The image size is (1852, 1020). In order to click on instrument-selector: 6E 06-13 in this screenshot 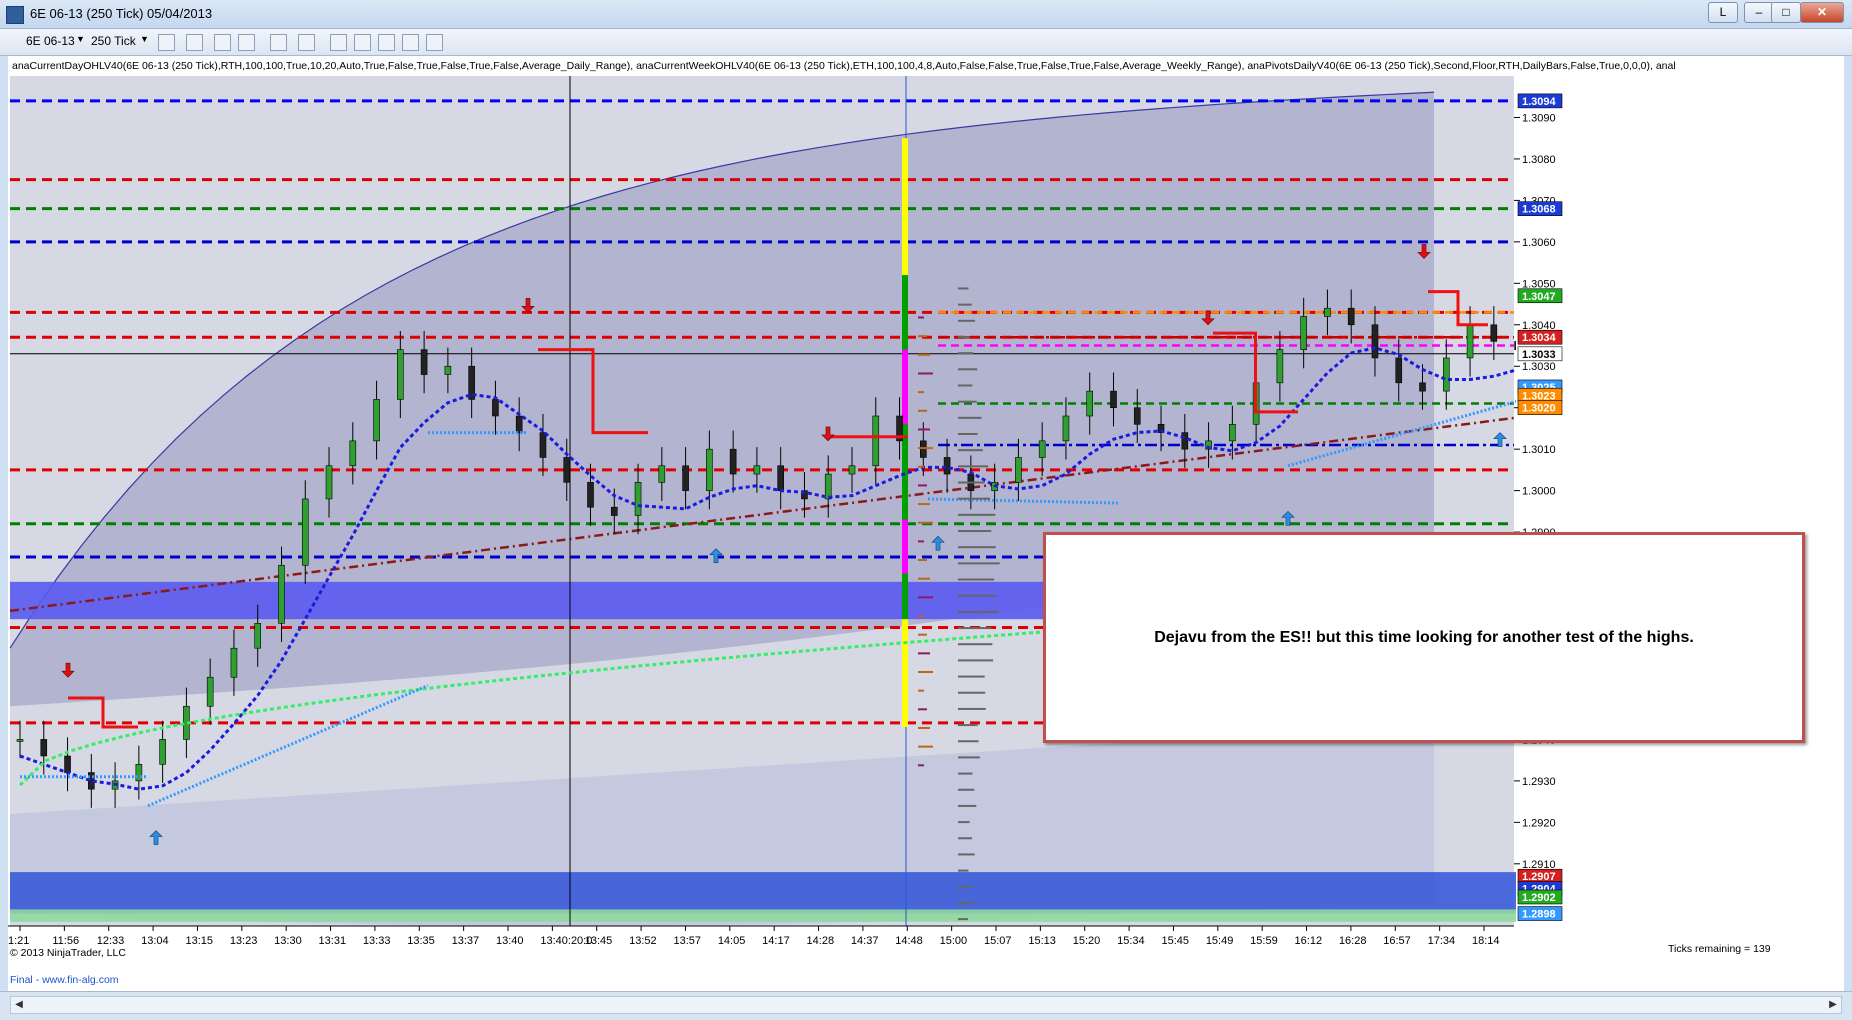, I will do `click(50, 41)`.